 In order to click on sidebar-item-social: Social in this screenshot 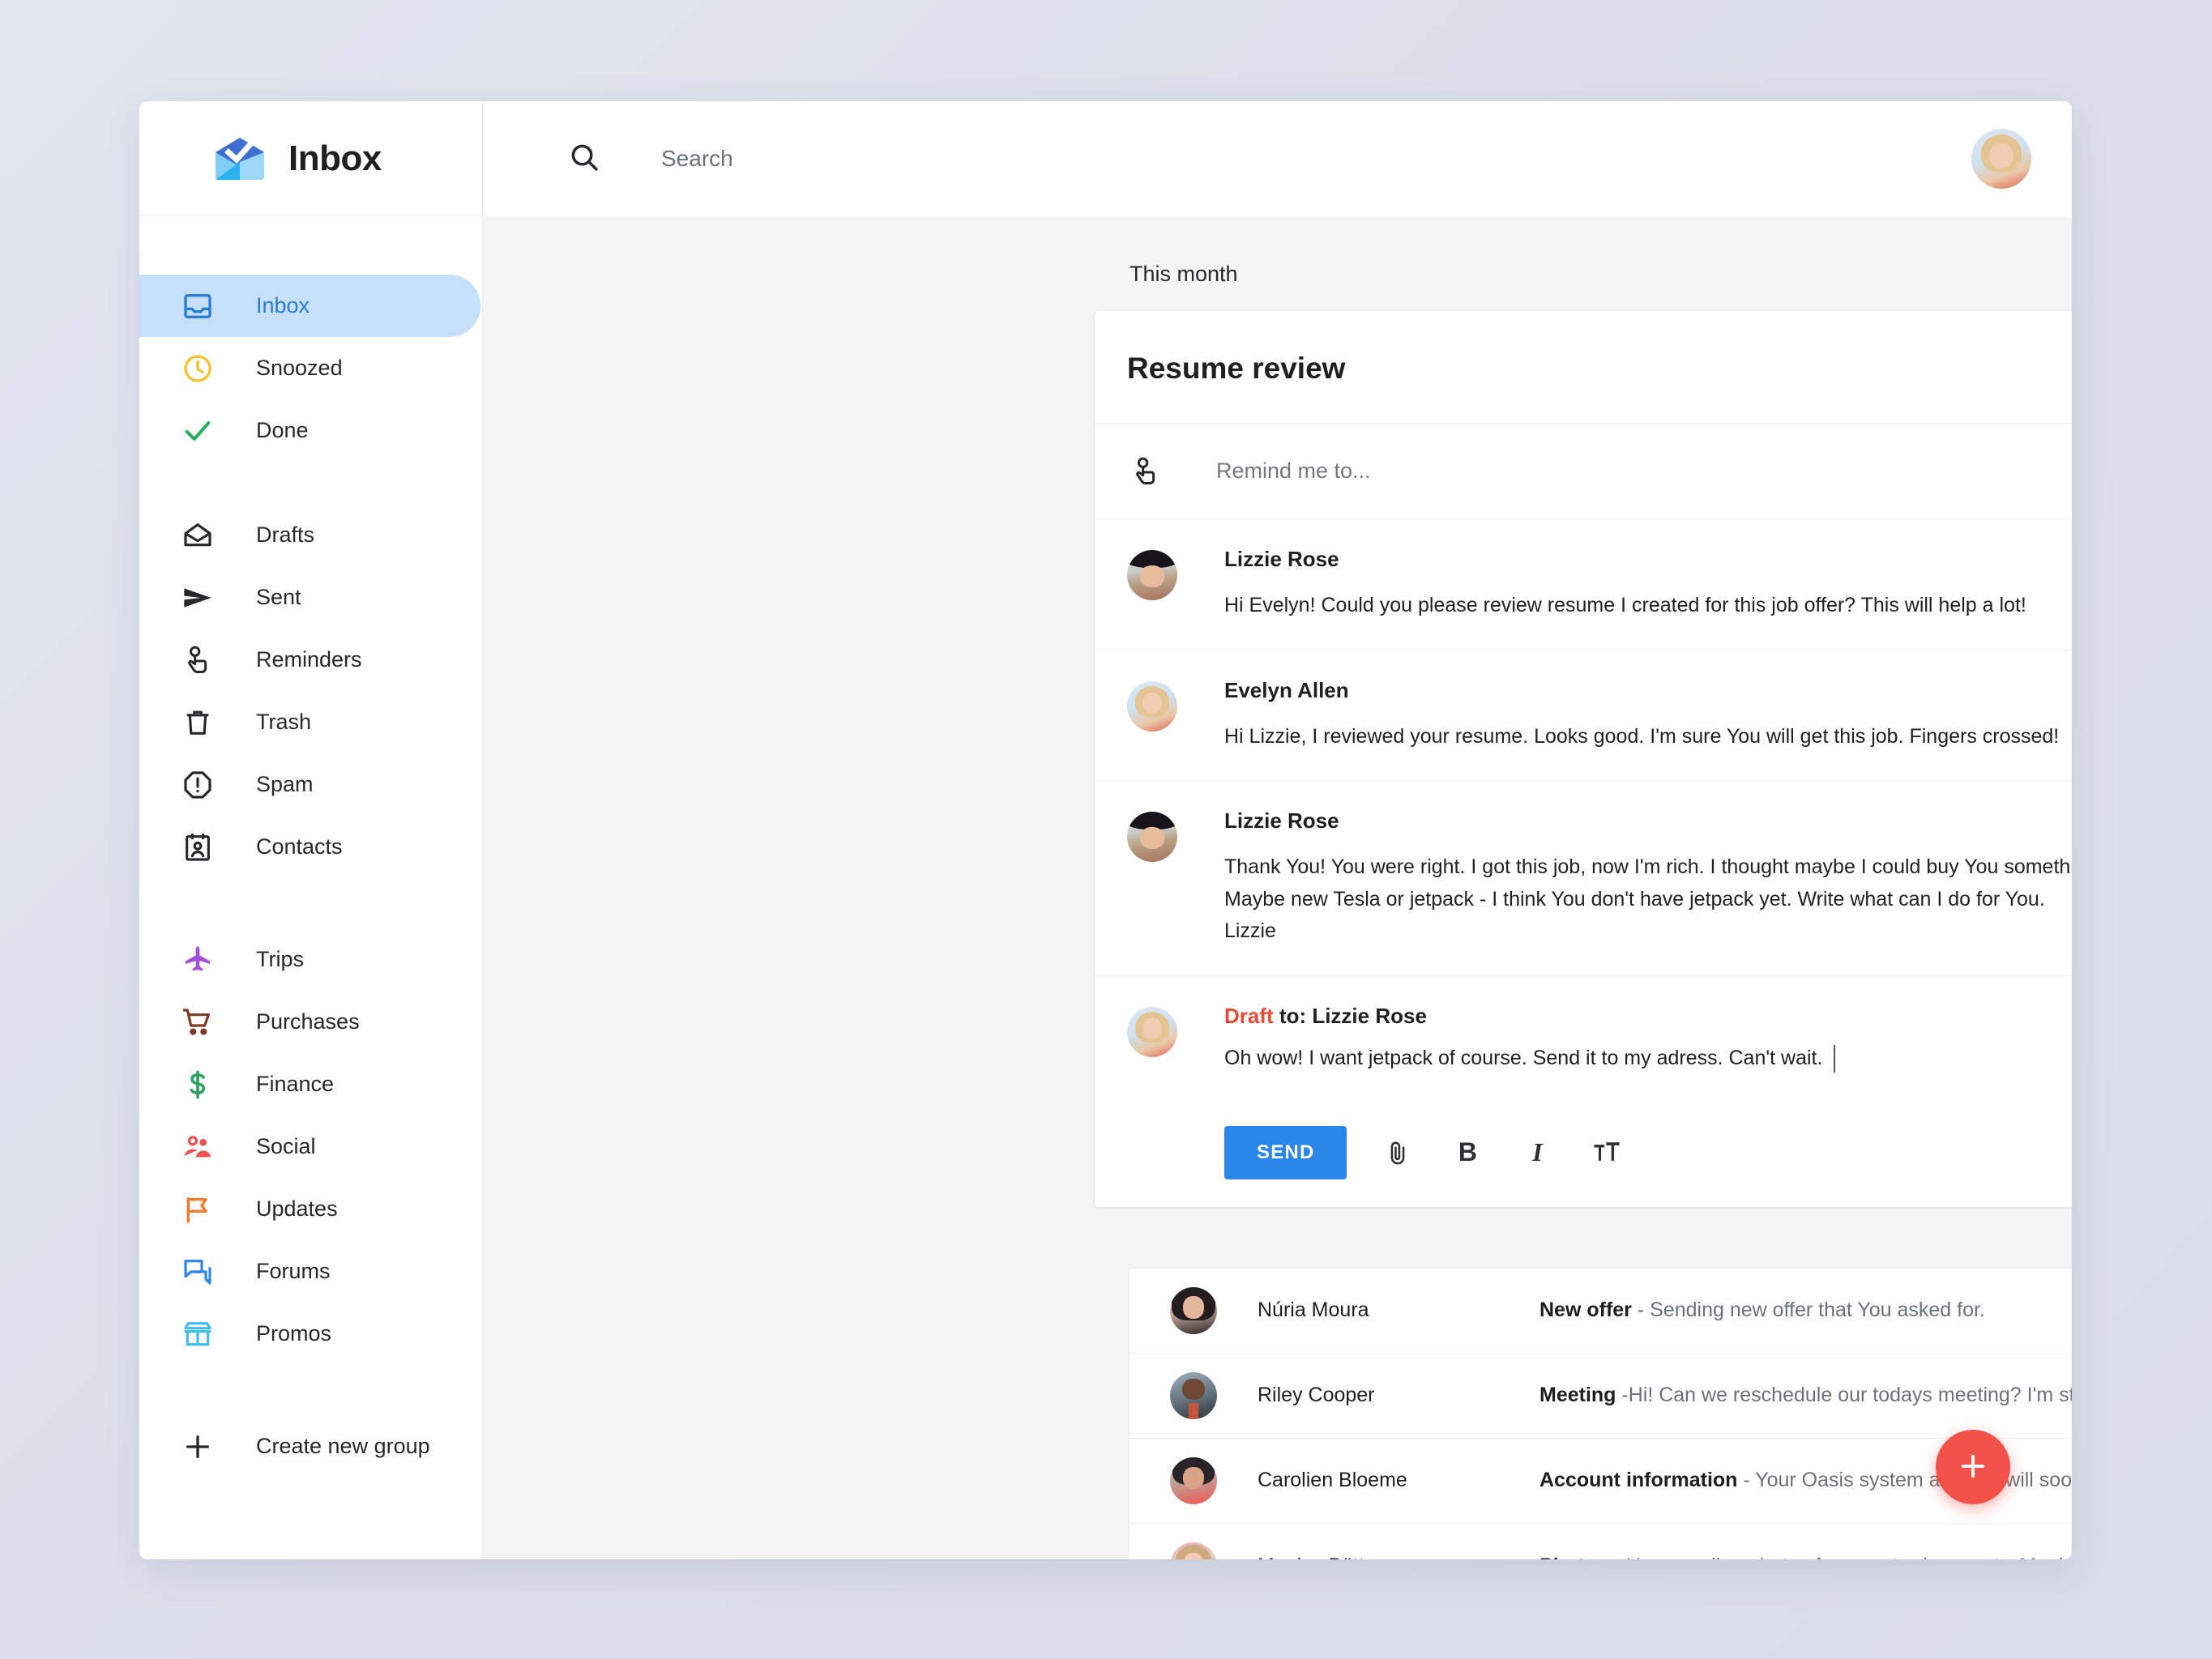, I will do `click(310, 1146)`.